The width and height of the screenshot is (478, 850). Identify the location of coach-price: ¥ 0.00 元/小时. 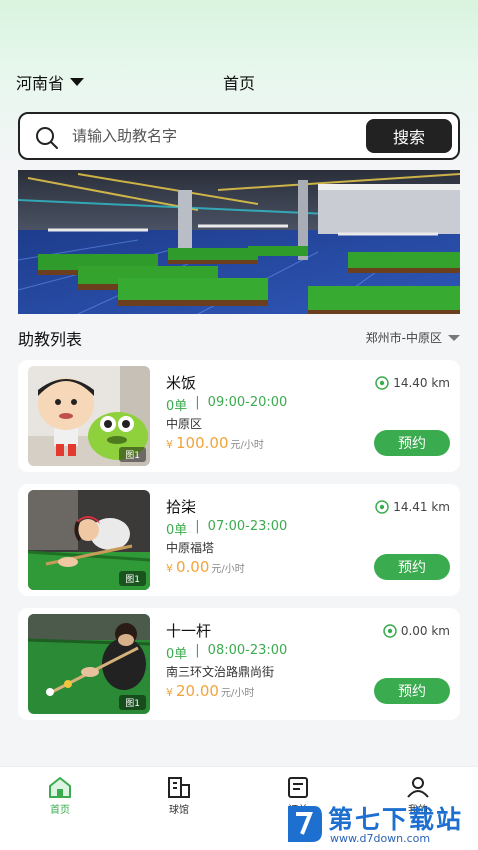
(205, 567).